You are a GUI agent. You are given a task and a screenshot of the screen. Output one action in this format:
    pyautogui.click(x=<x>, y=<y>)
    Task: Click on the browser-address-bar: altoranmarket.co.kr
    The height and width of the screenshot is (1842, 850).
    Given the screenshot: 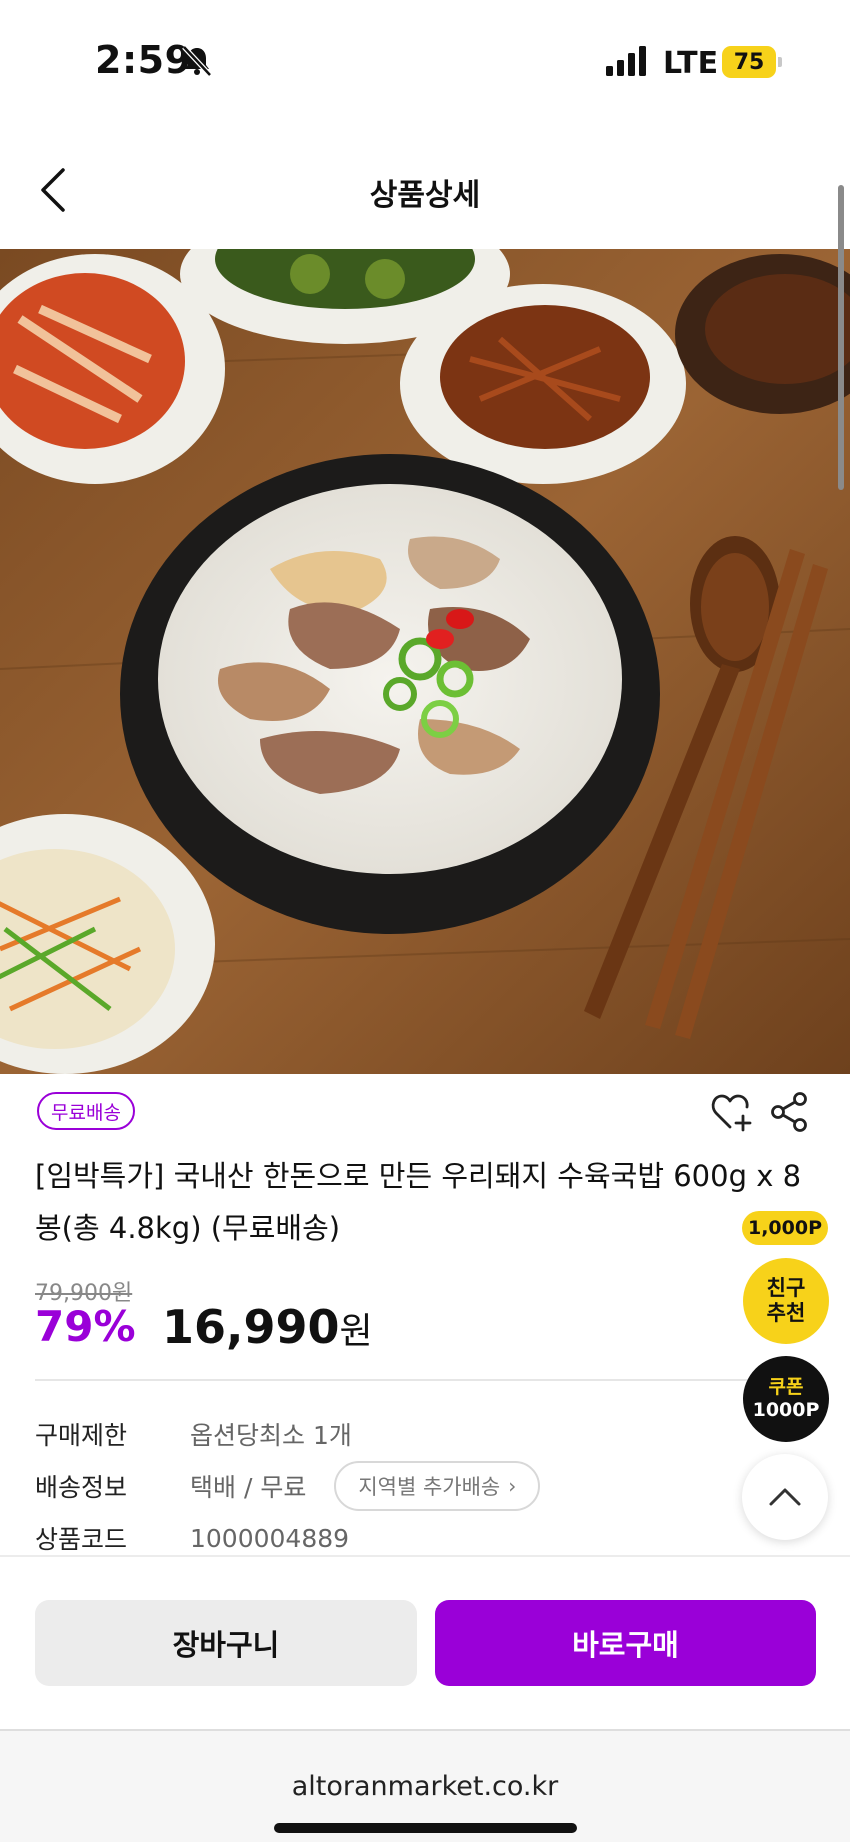 What is the action you would take?
    pyautogui.click(x=425, y=1785)
    